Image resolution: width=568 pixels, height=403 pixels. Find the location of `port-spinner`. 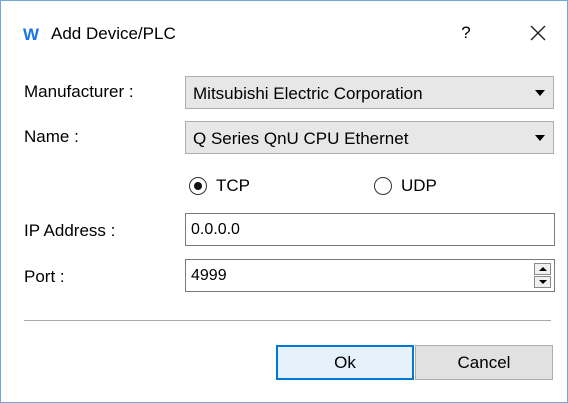

port-spinner is located at coordinates (542, 275).